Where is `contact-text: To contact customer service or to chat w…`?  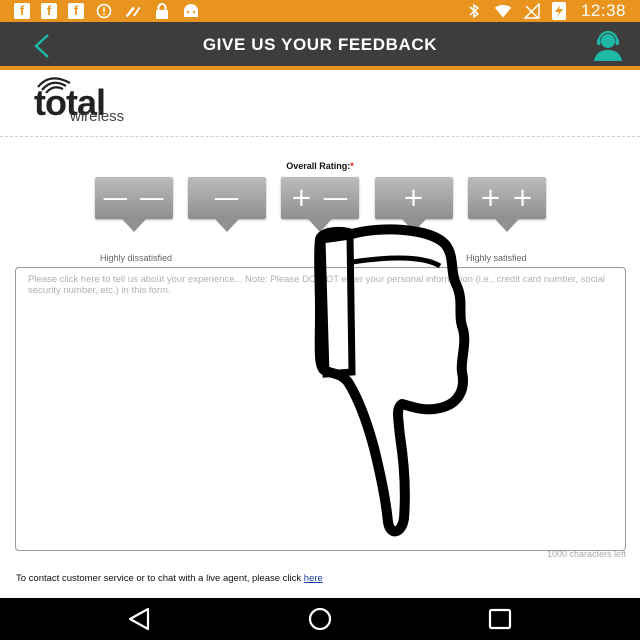
contact-text: To contact customer service or to chat w… is located at coordinates (160, 578).